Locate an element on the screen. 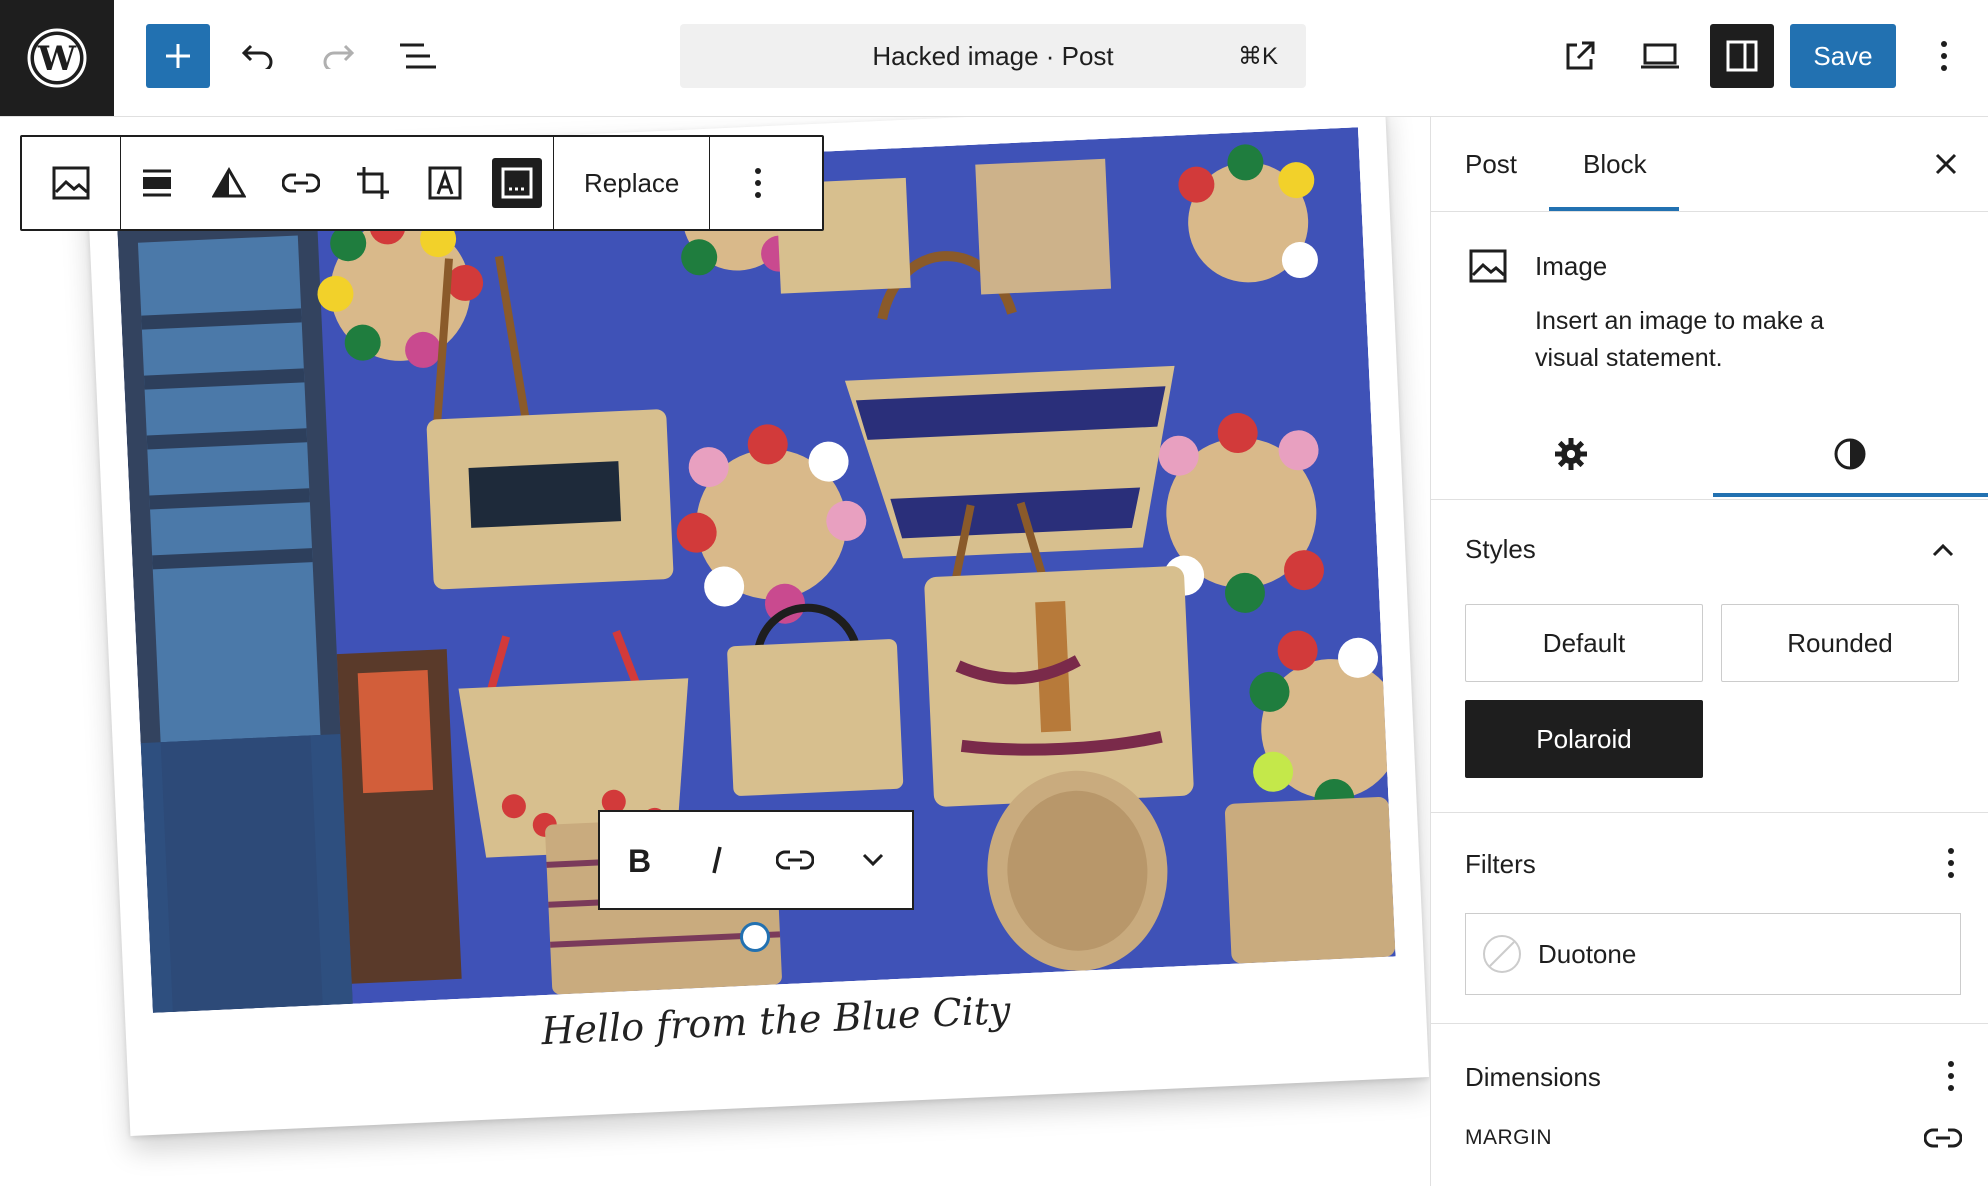 Image resolution: width=1988 pixels, height=1186 pixels. plus-icon is located at coordinates (178, 56).